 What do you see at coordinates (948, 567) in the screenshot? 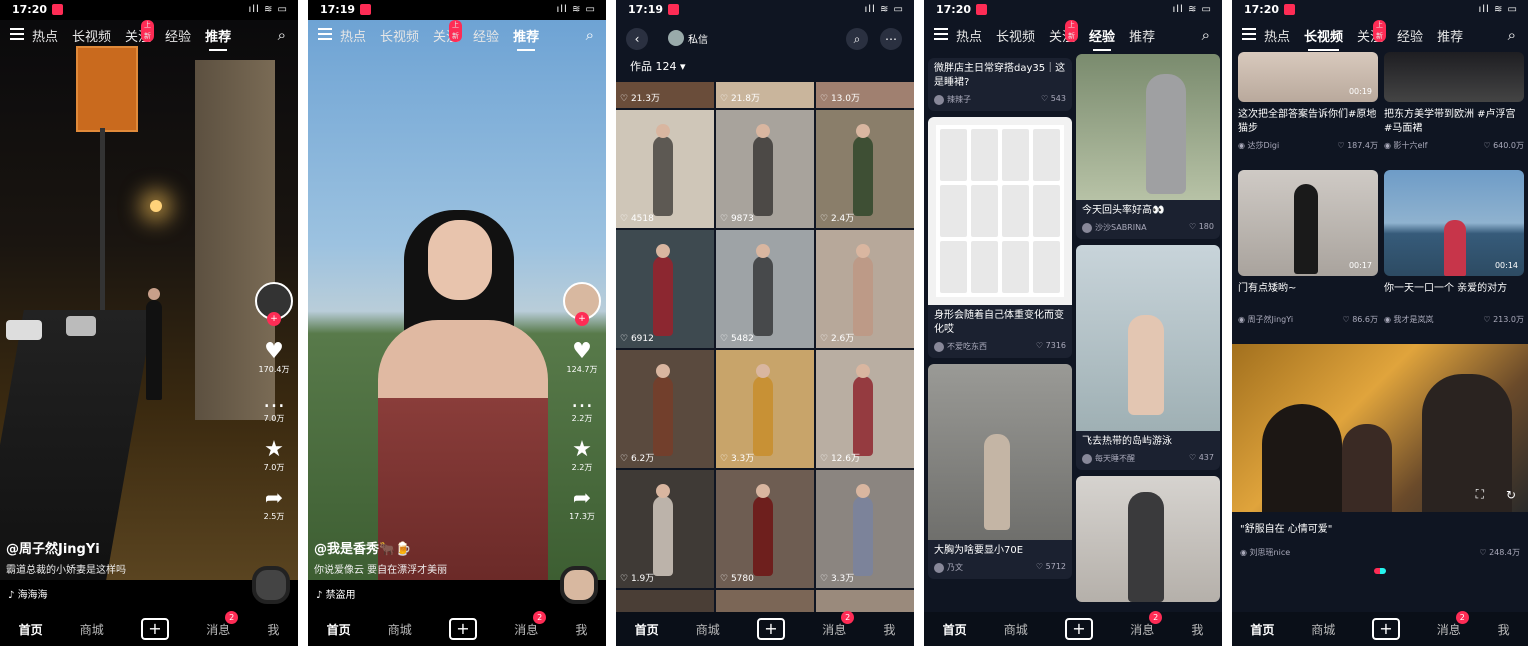
I see `post-author: 乃文` at bounding box center [948, 567].